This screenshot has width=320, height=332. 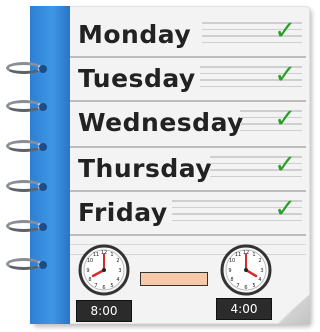 I want to click on day-label: Tuesday, so click(x=137, y=78).